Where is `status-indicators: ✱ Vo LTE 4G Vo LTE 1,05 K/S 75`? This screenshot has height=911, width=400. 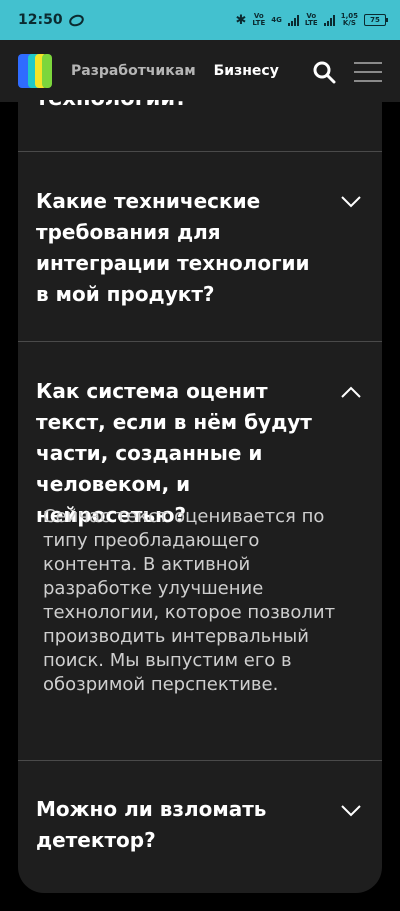
status-indicators: ✱ Vo LTE 4G Vo LTE 1,05 K/S 75 is located at coordinates (311, 20).